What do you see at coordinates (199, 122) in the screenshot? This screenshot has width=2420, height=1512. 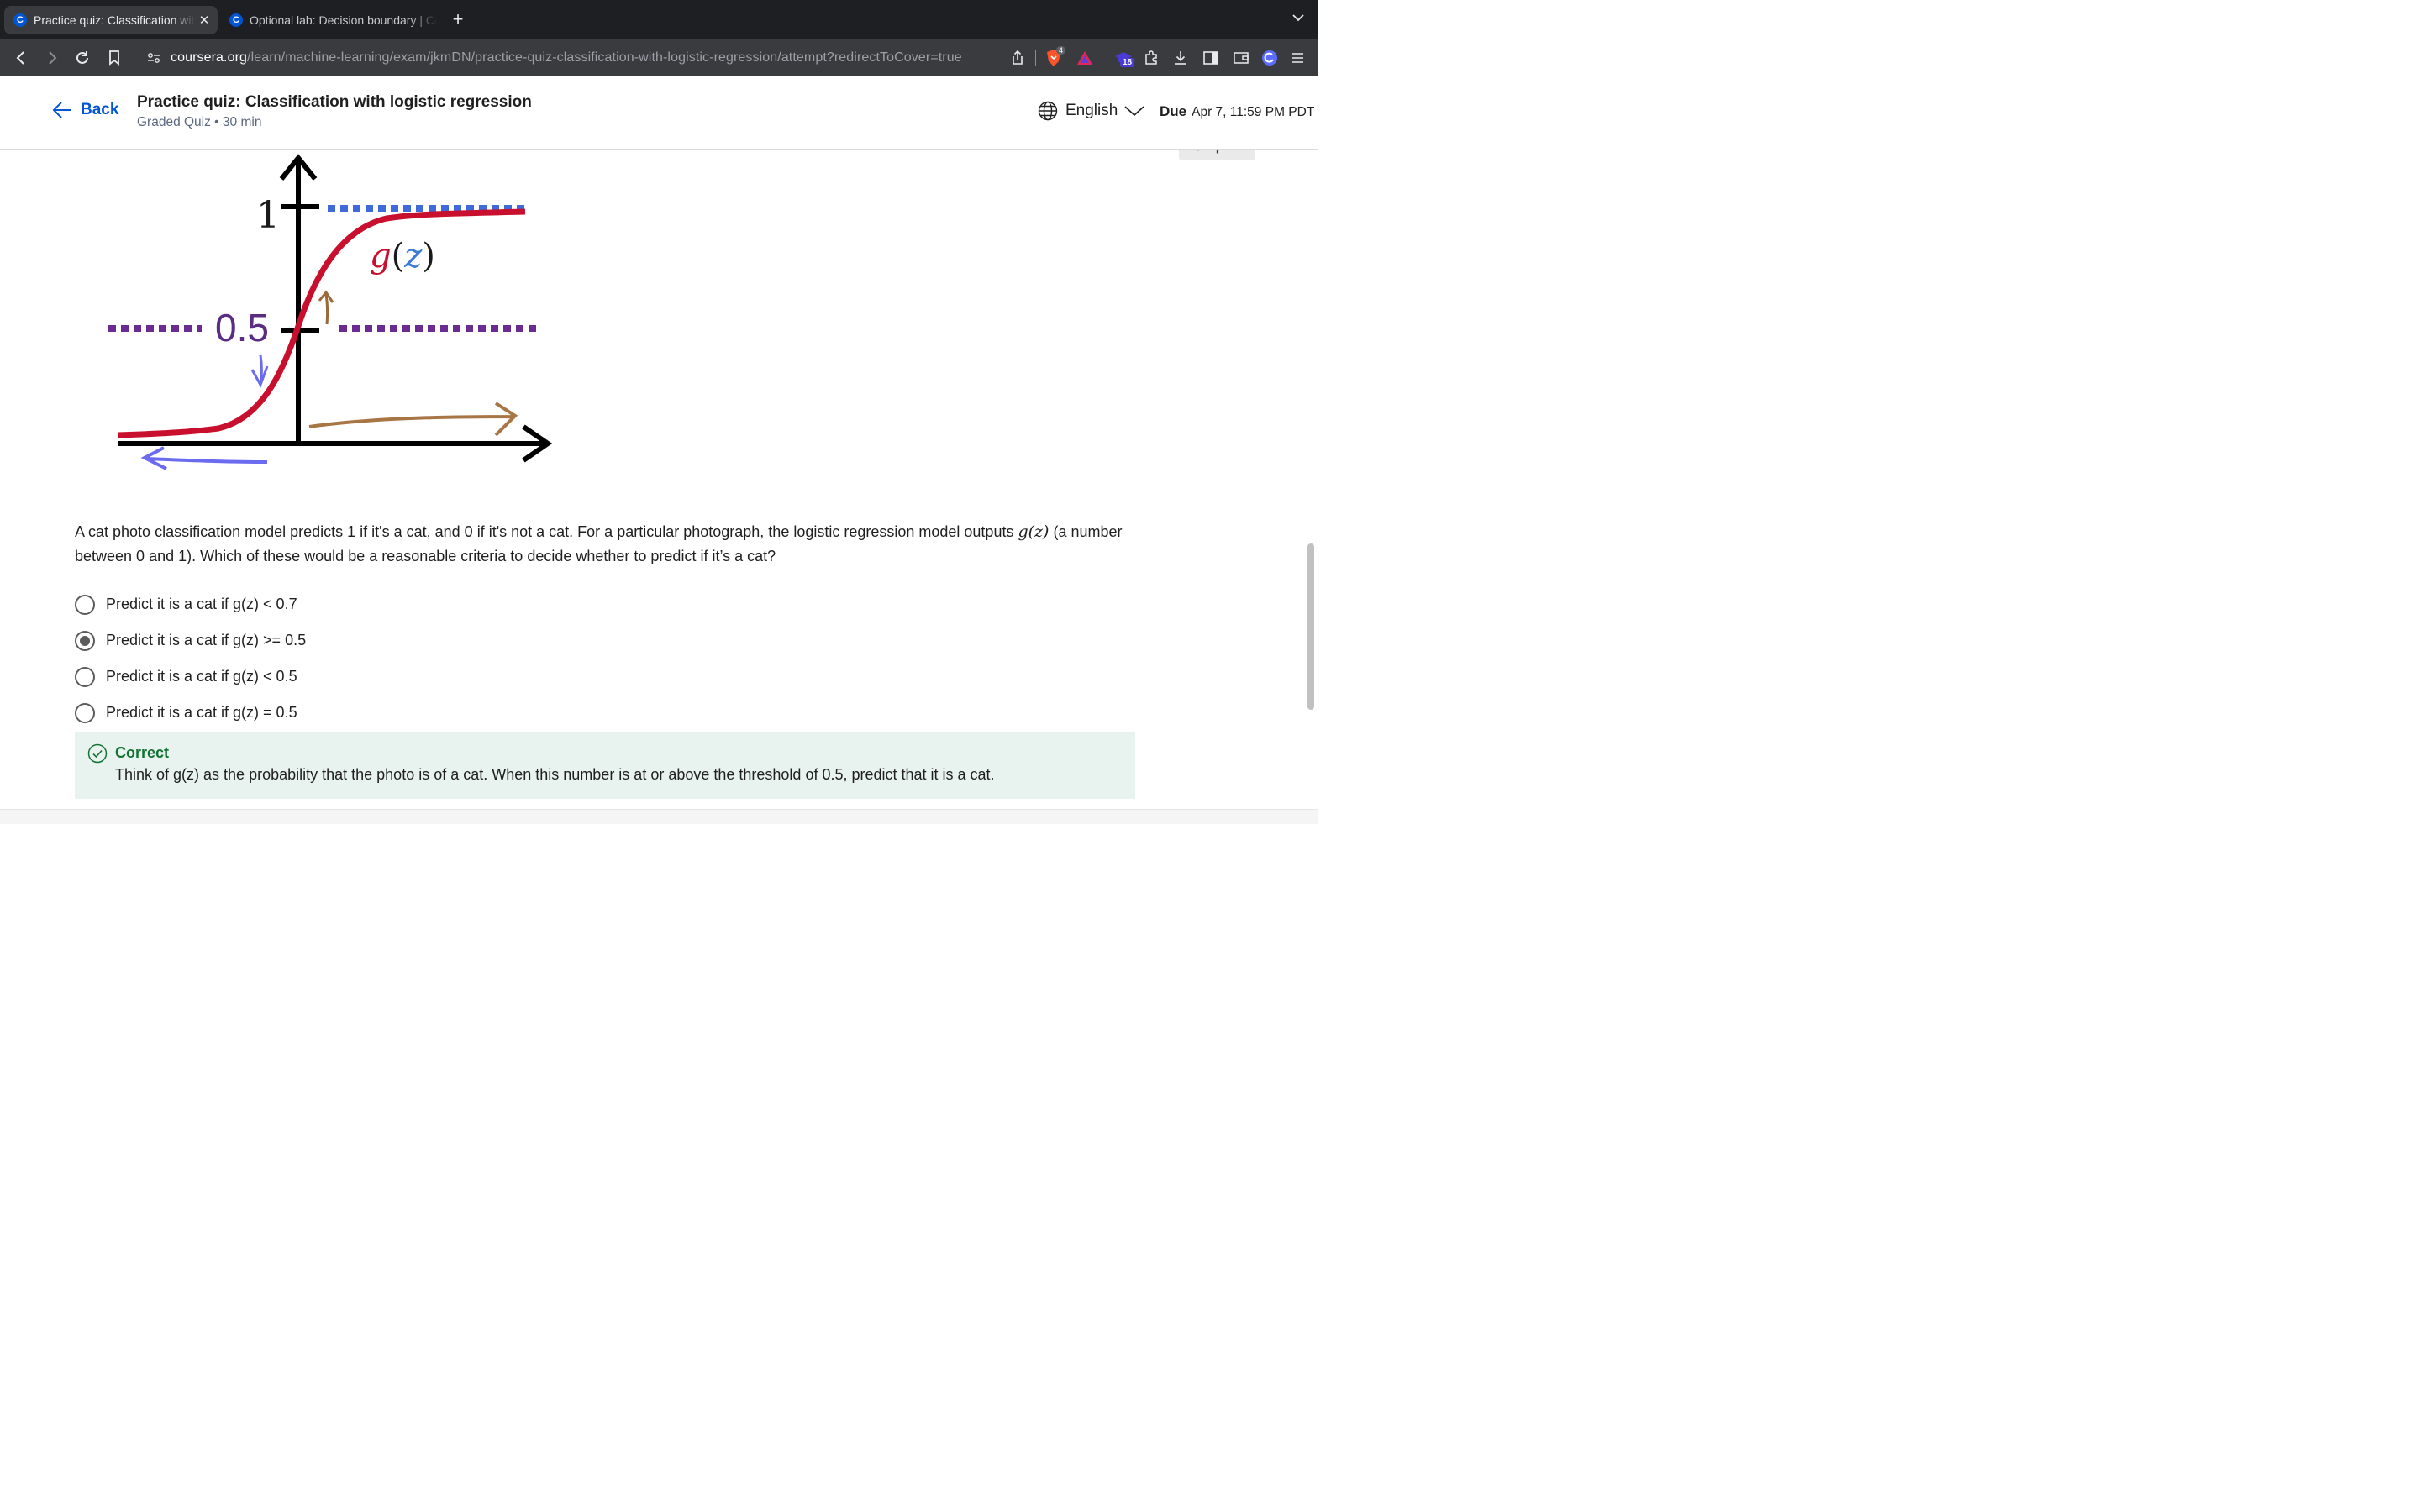 I see `quiz-subtitle: Graded Quiz • 30 min` at bounding box center [199, 122].